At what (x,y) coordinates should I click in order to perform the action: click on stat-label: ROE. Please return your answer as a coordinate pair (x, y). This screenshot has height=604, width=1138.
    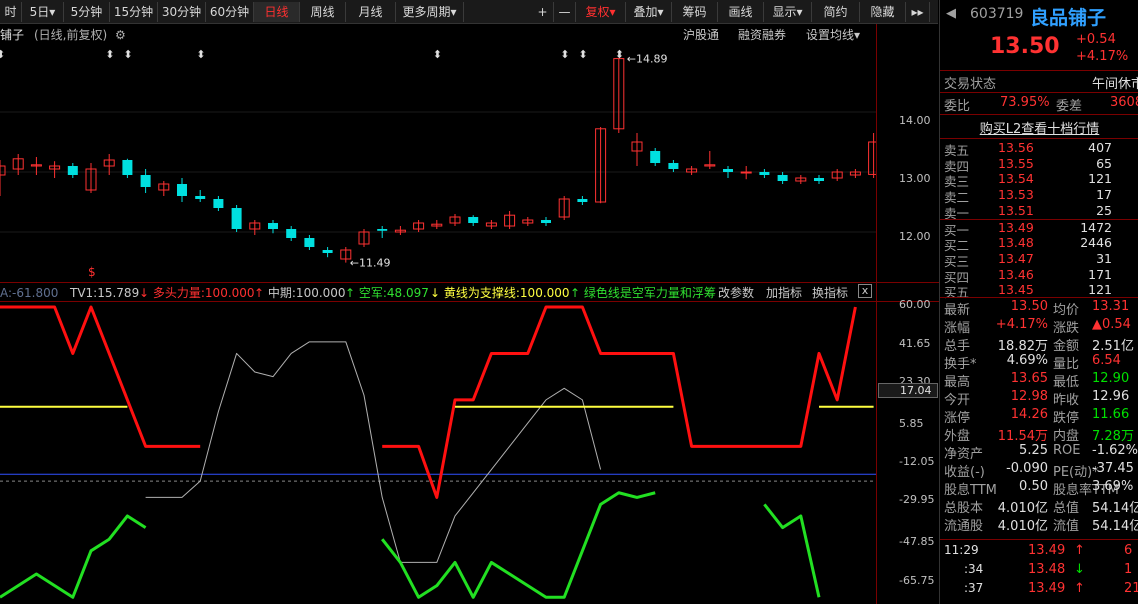
    Looking at the image, I should click on (1067, 450).